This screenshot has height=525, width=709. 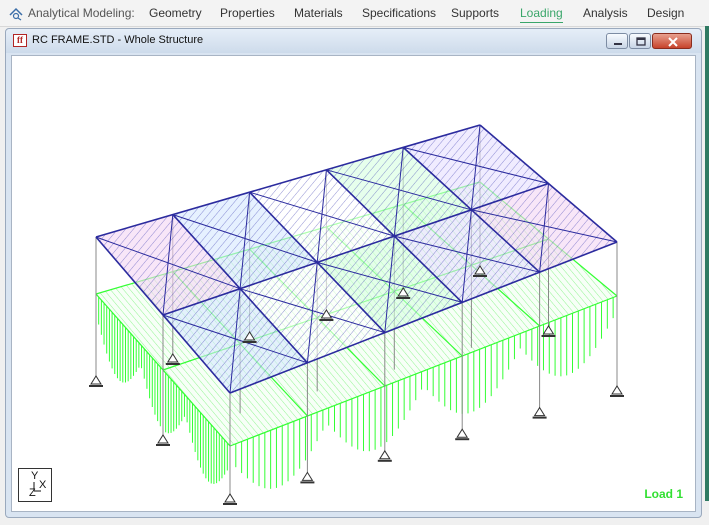 I want to click on side-panel-edge, so click(x=707, y=263).